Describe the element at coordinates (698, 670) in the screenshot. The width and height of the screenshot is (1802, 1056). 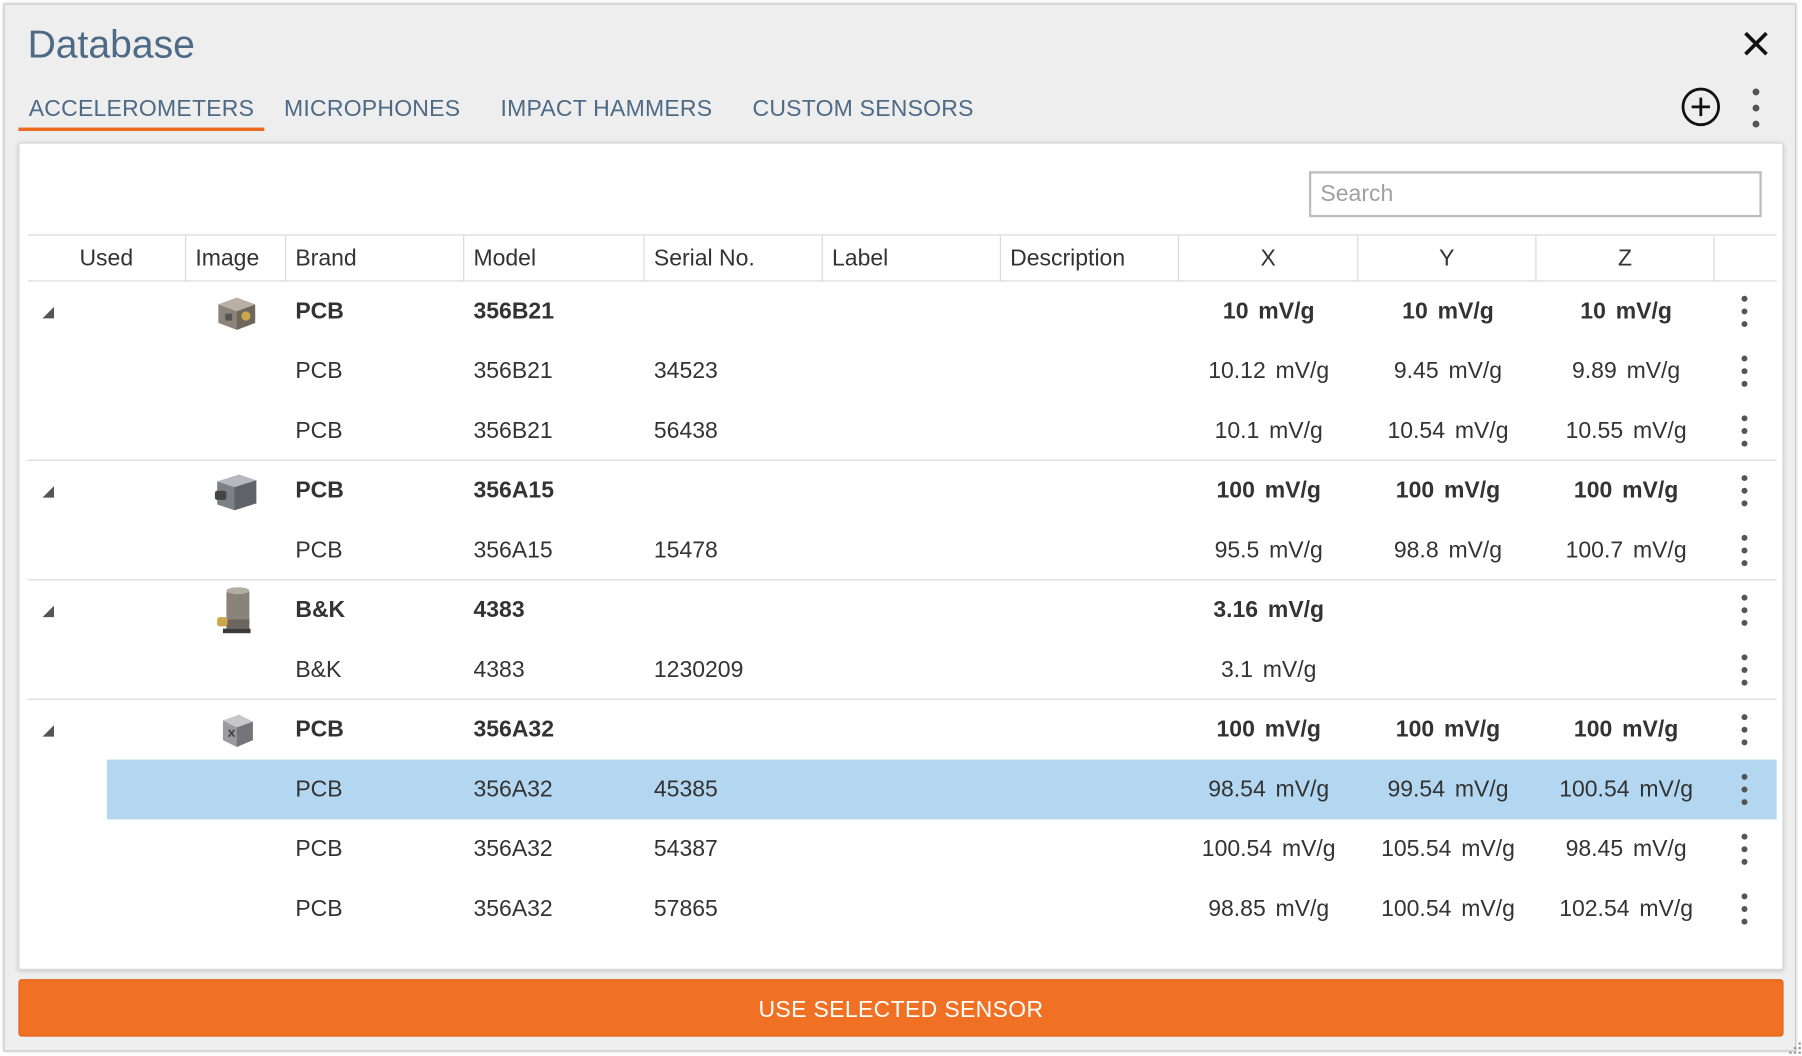
I see `row-serial: 1230209` at that location.